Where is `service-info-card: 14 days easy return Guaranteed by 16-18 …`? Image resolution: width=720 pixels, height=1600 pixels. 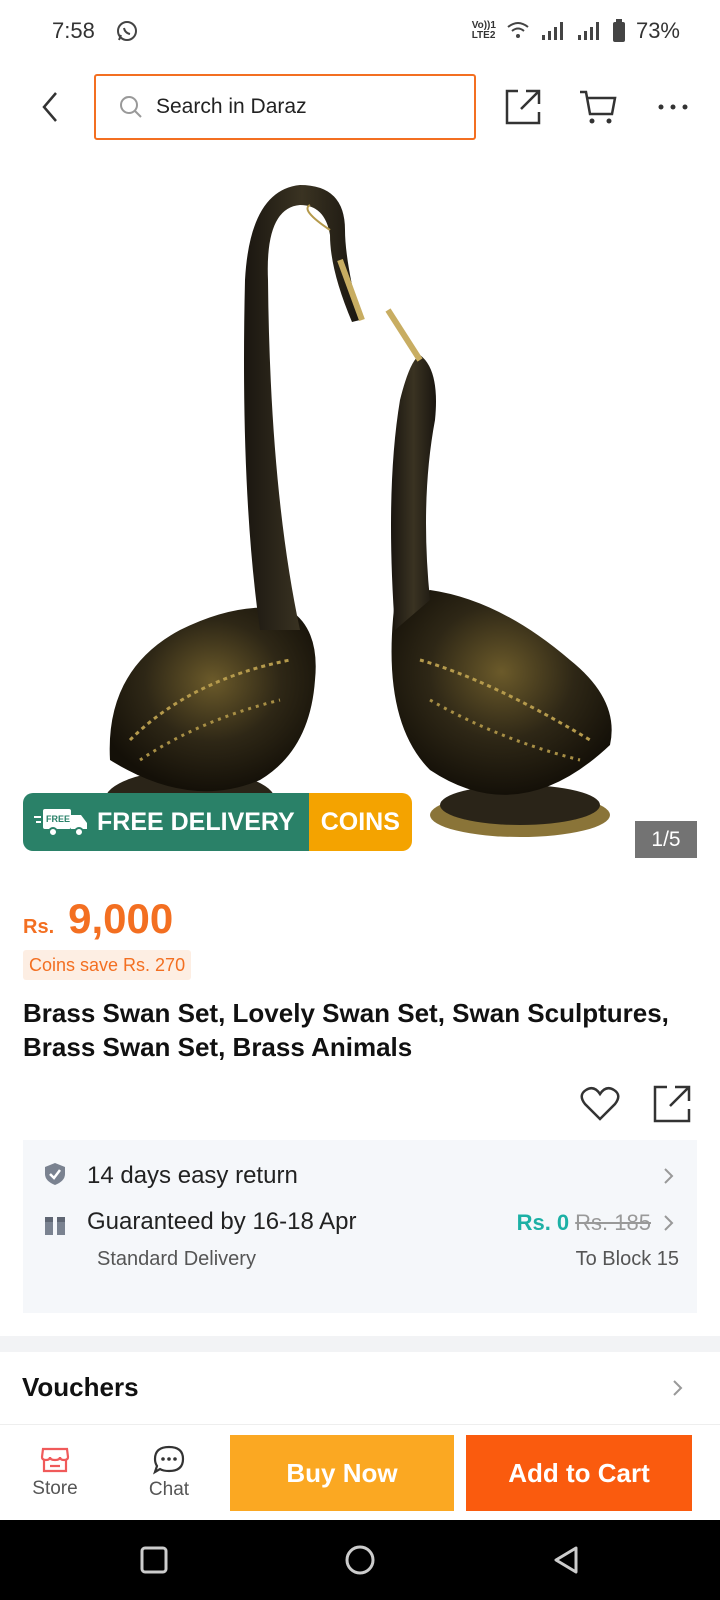 service-info-card: 14 days easy return Guaranteed by 16-18 … is located at coordinates (360, 1226).